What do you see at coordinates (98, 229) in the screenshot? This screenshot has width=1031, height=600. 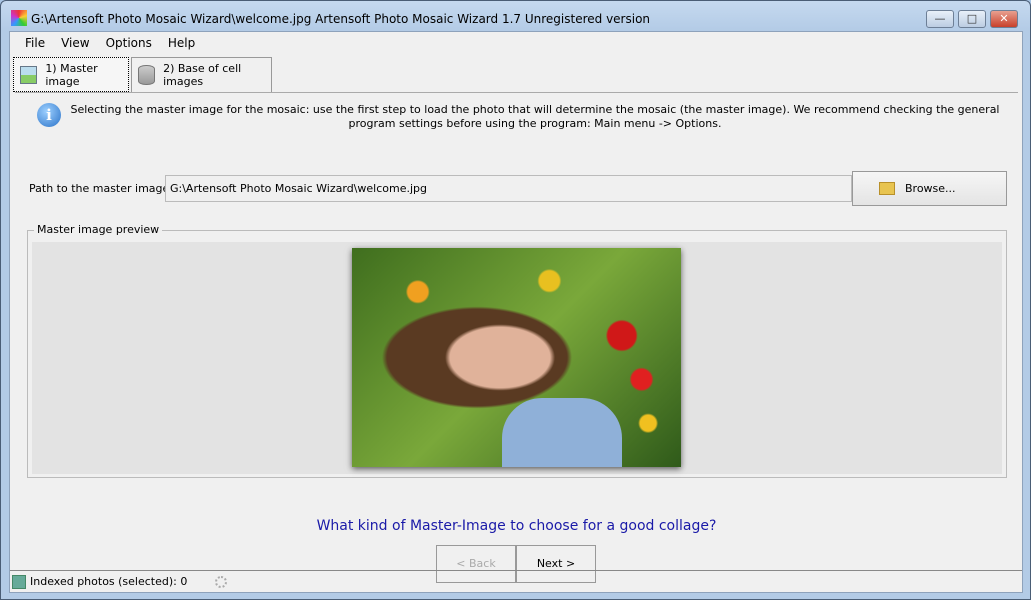 I see `preview-label: Master image preview` at bounding box center [98, 229].